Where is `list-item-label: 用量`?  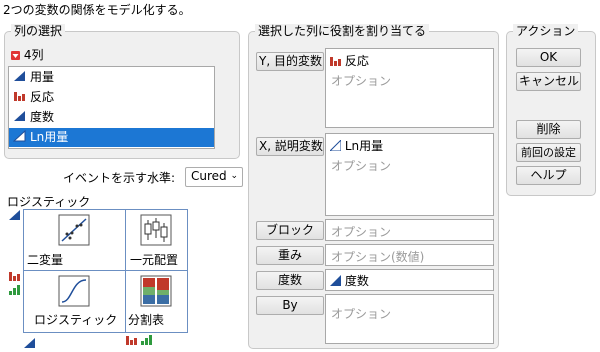
list-item-label: 用量 is located at coordinates (42, 77).